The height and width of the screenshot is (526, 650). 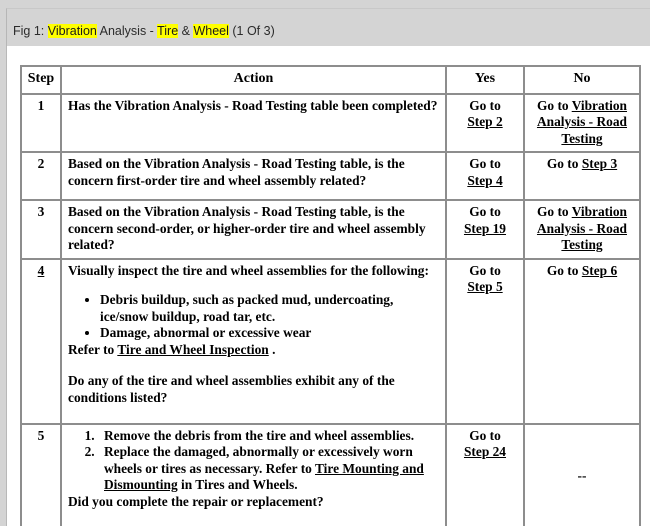 I want to click on action-refer-prefix: Refer to, so click(x=93, y=349).